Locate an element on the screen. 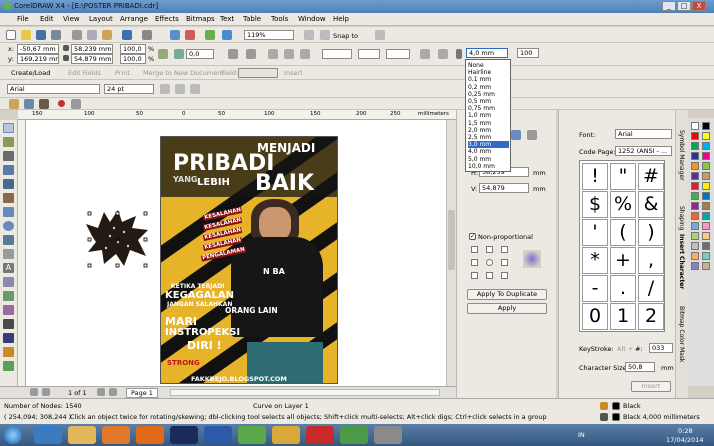 This screenshot has width=714, height=446. menu-edit: Edit is located at coordinates (47, 19).